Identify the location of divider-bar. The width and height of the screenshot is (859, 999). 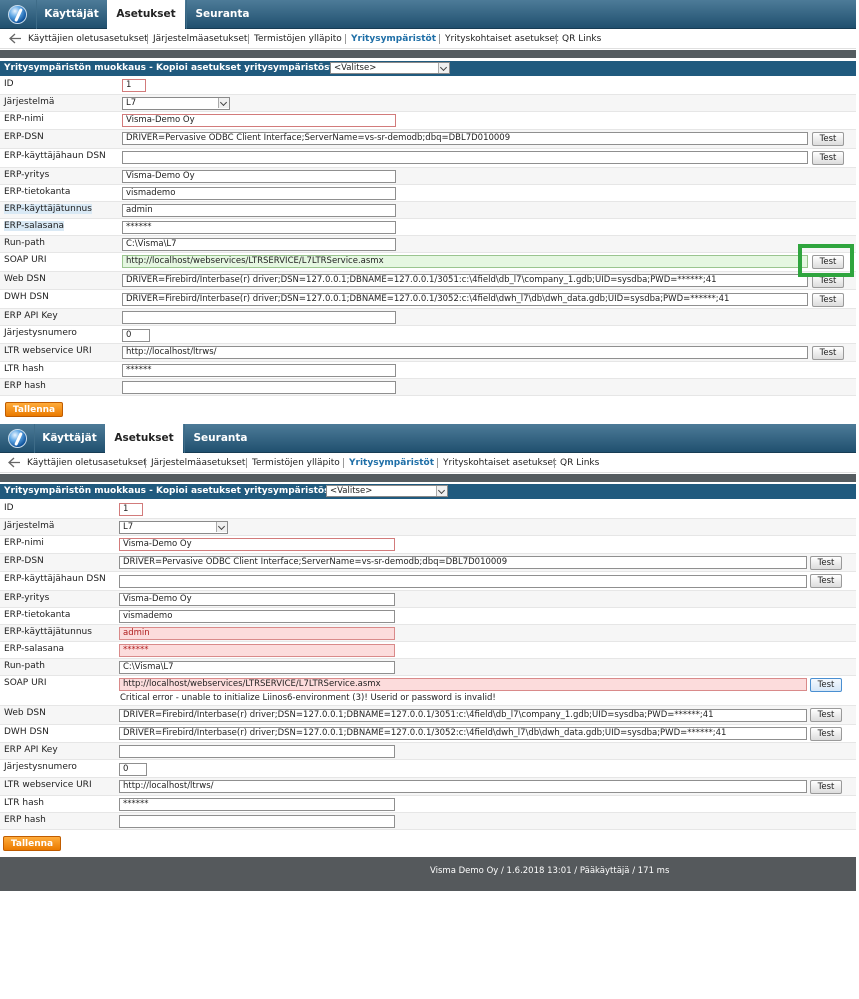
(428, 54).